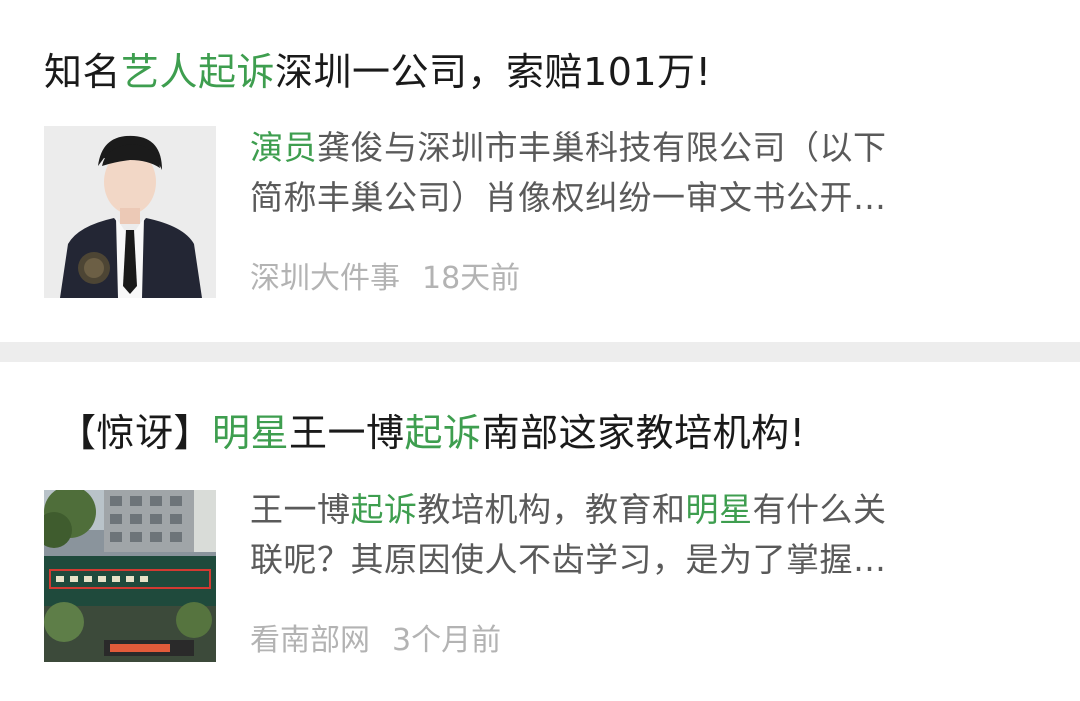  I want to click on summary-highlight: 起诉, so click(384, 509).